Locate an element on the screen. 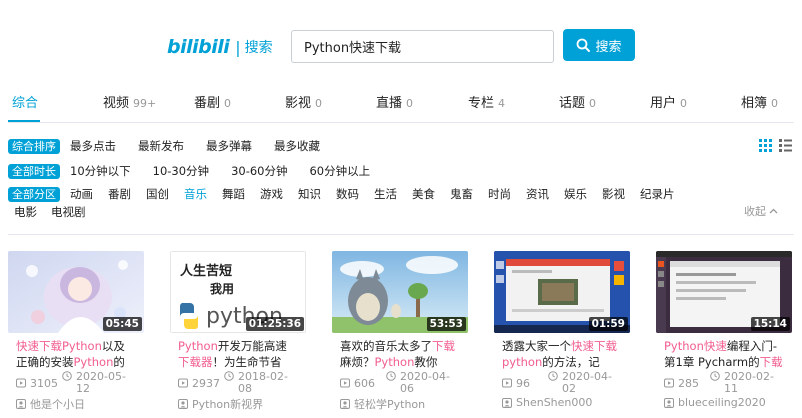 The height and width of the screenshot is (418, 802). tab-movie: 影视 0 is located at coordinates (303, 101).